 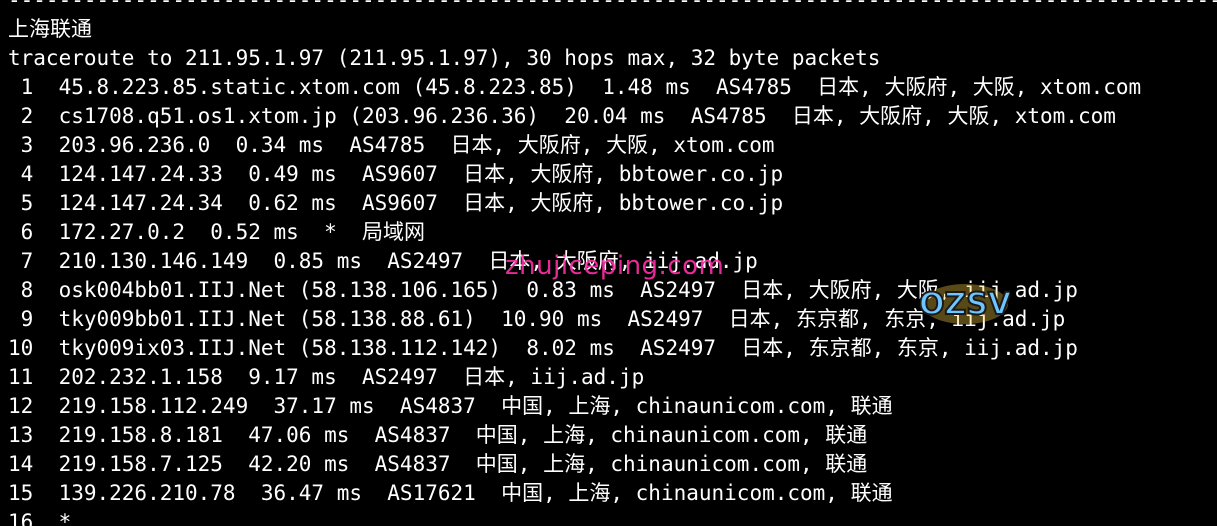 I want to click on section-title: 上海联通, so click(x=50, y=29).